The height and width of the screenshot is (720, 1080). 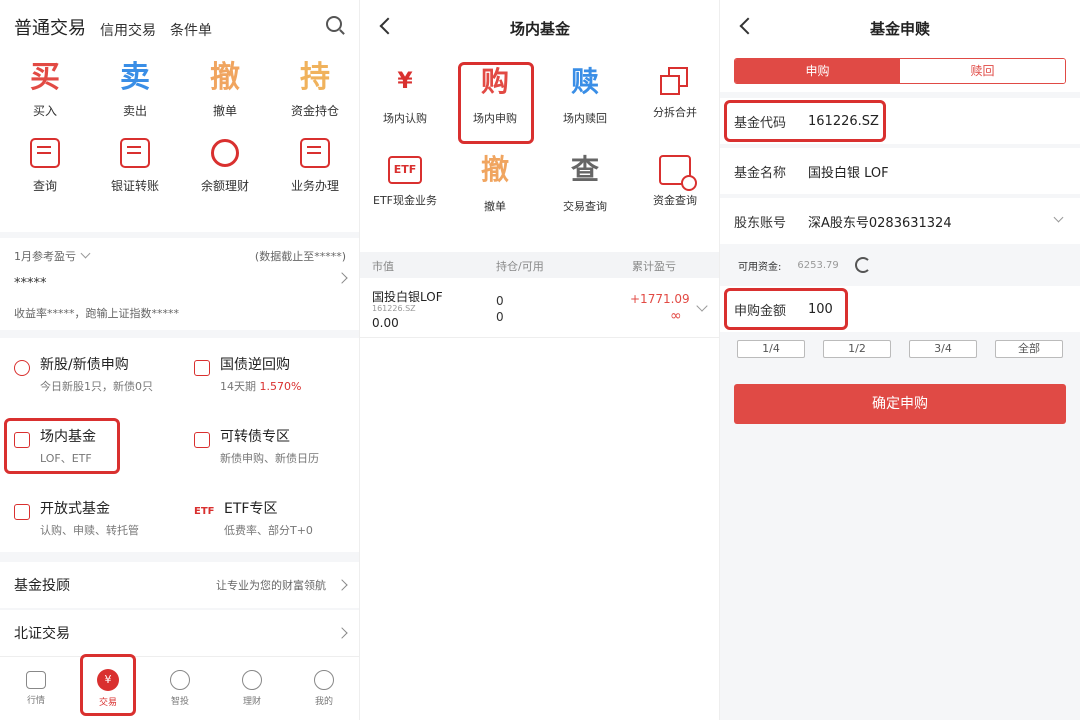 I want to click on reverse-repo-item: 国债逆回购 14天期 1.570%, so click(x=247, y=374).